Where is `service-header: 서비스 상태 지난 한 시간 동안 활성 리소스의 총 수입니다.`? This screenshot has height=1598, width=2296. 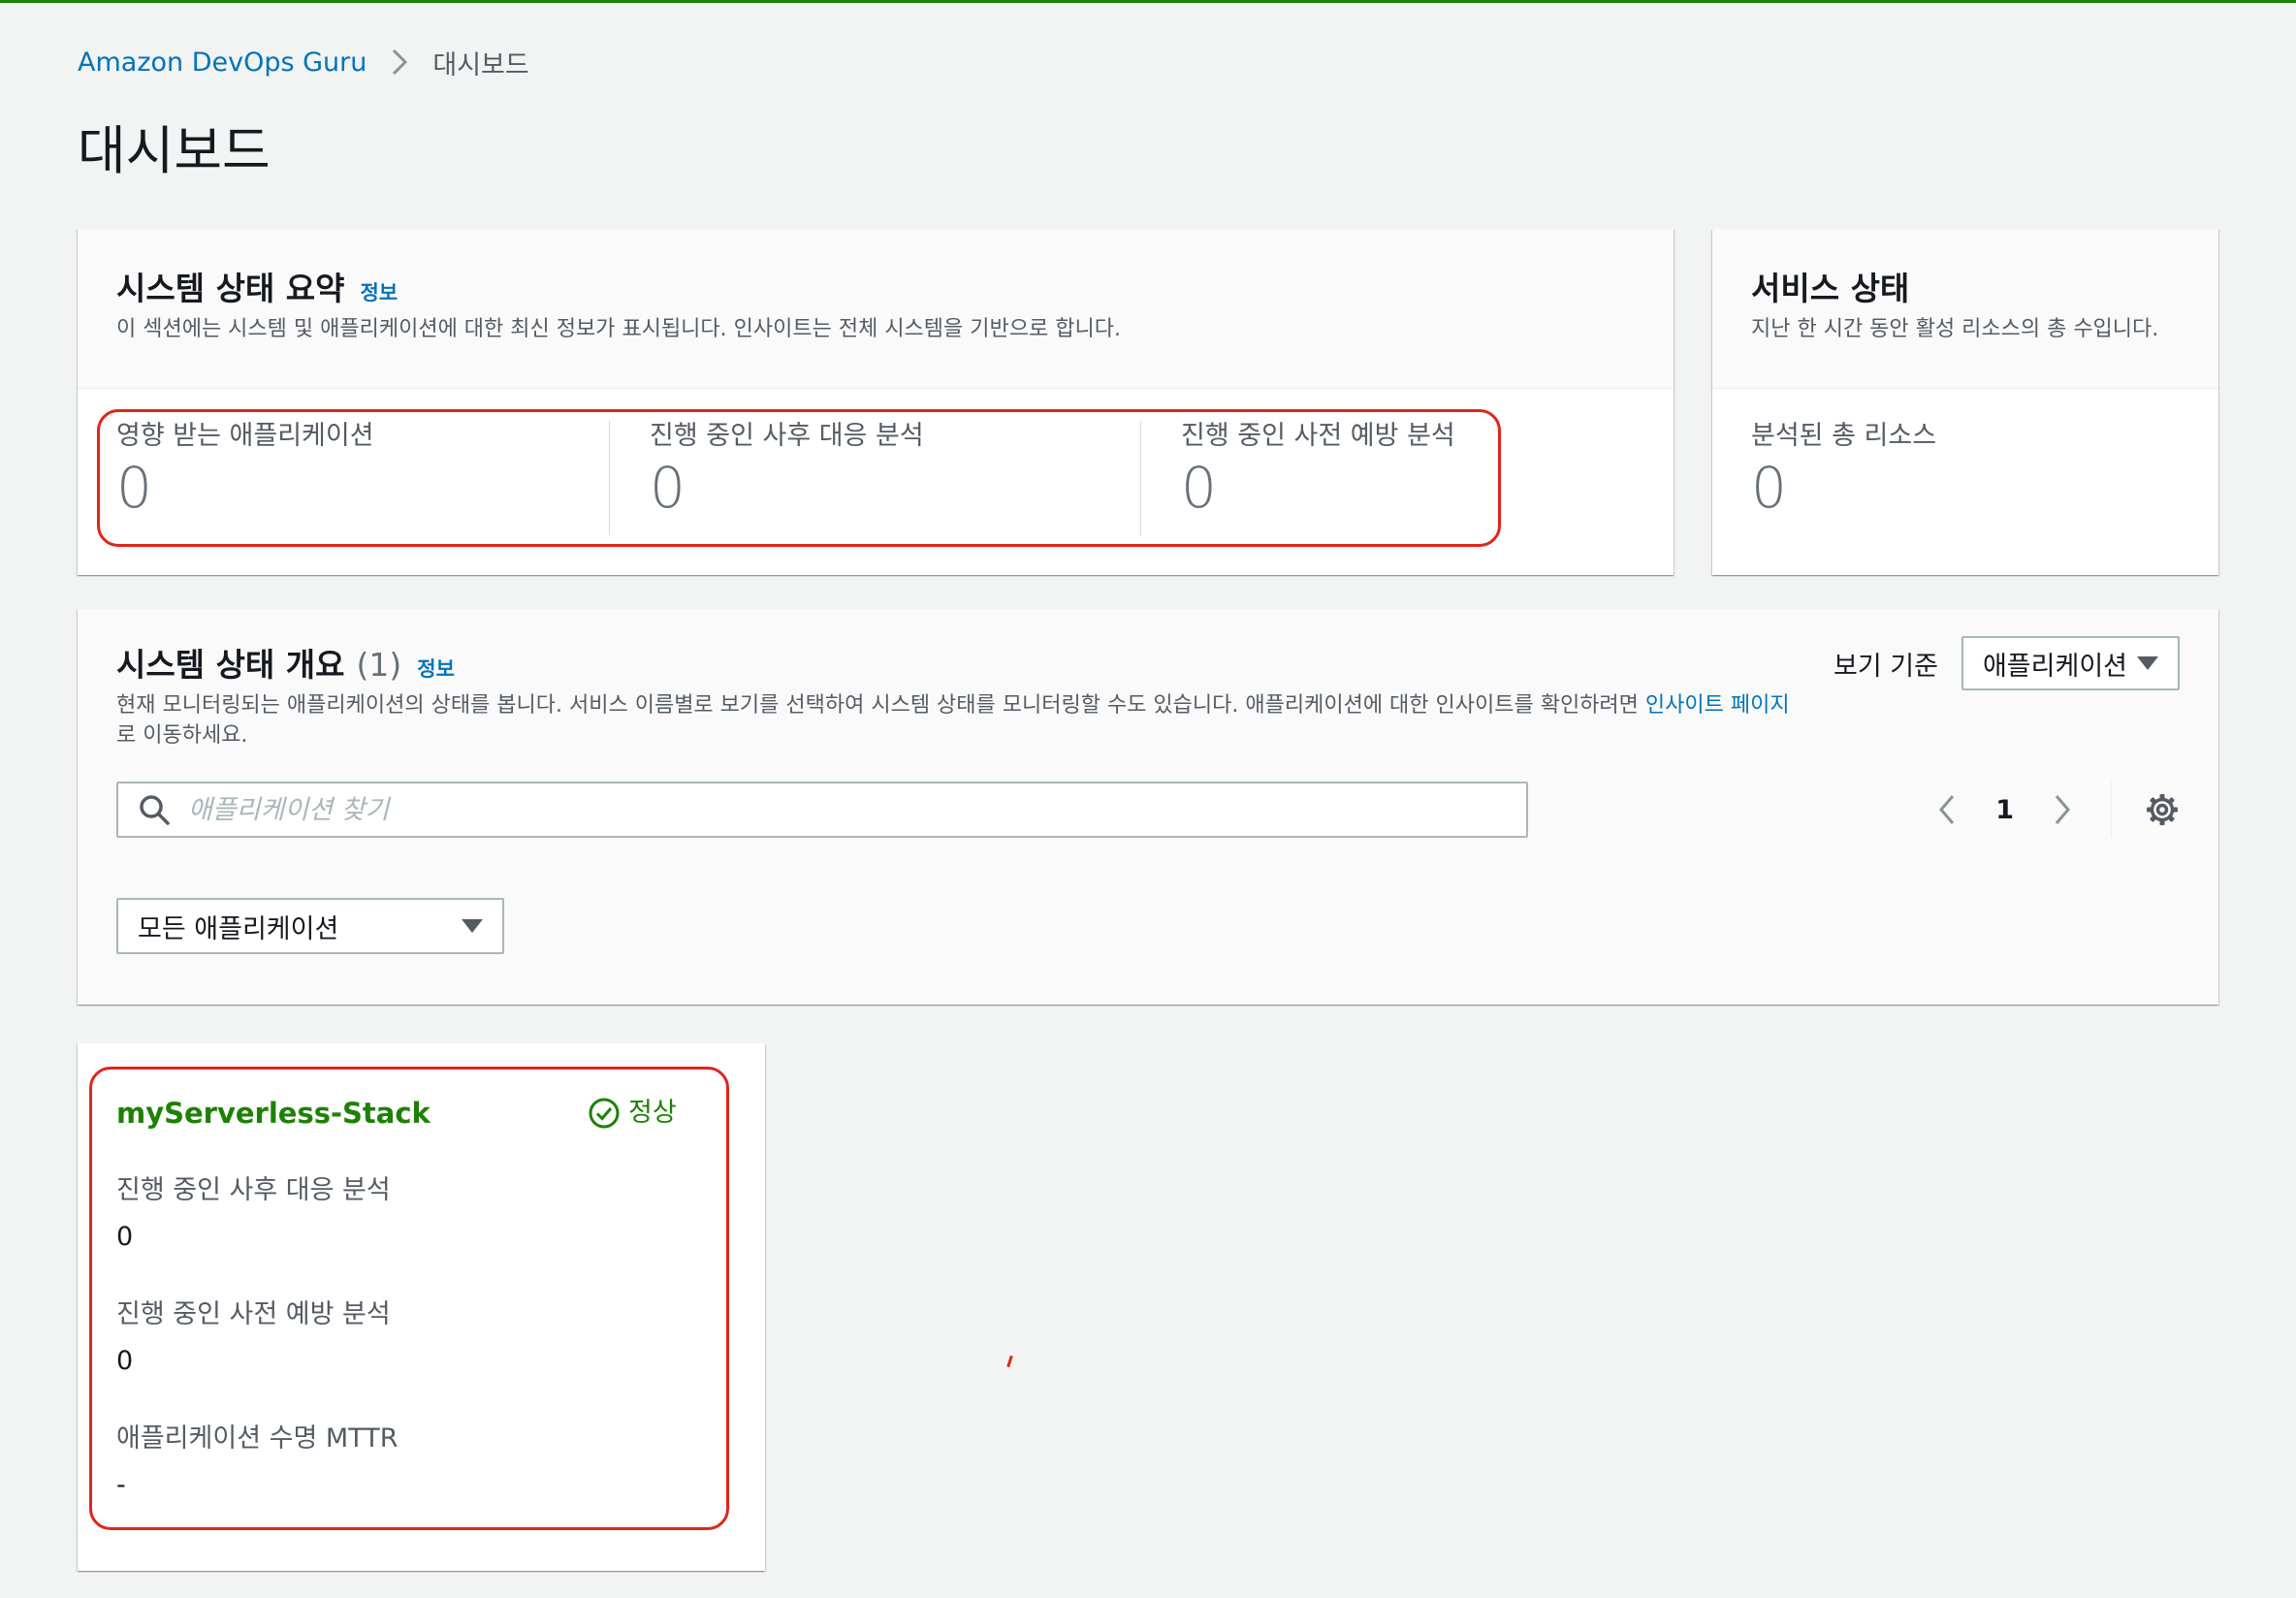 service-header: 서비스 상태 지난 한 시간 동안 활성 리소스의 총 수입니다. is located at coordinates (1965, 309).